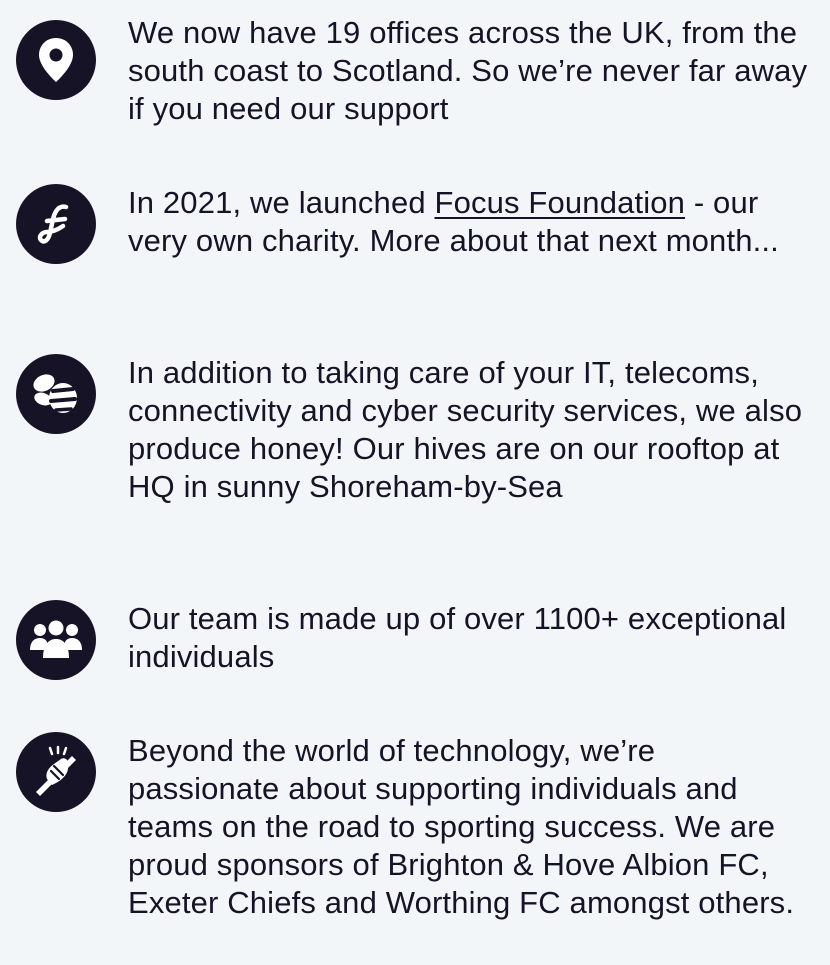  Describe the element at coordinates (56, 640) in the screenshot. I see `team-people-icon` at that location.